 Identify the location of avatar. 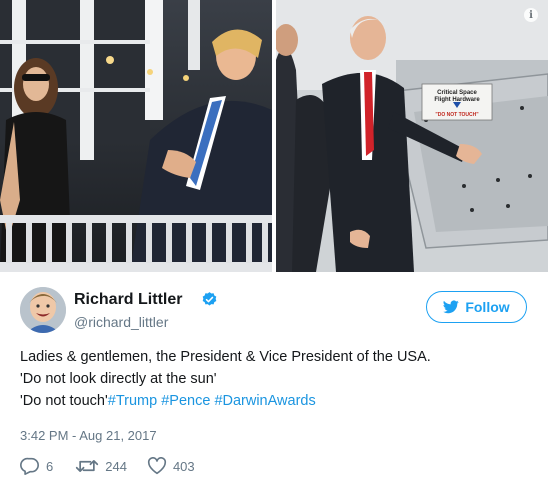
(43, 310).